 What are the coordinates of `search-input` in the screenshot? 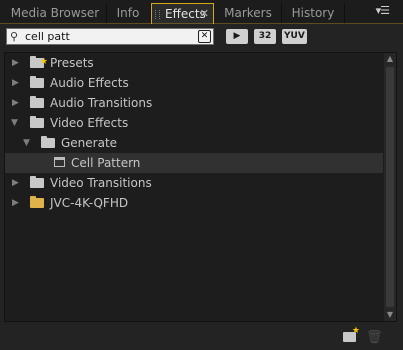 It's located at (110, 36).